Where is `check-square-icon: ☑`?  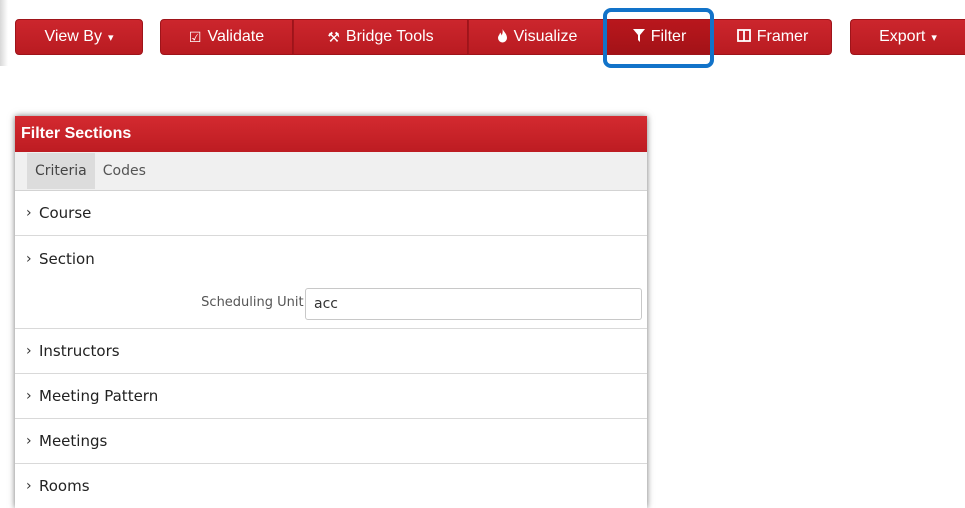
check-square-icon: ☑ is located at coordinates (195, 36).